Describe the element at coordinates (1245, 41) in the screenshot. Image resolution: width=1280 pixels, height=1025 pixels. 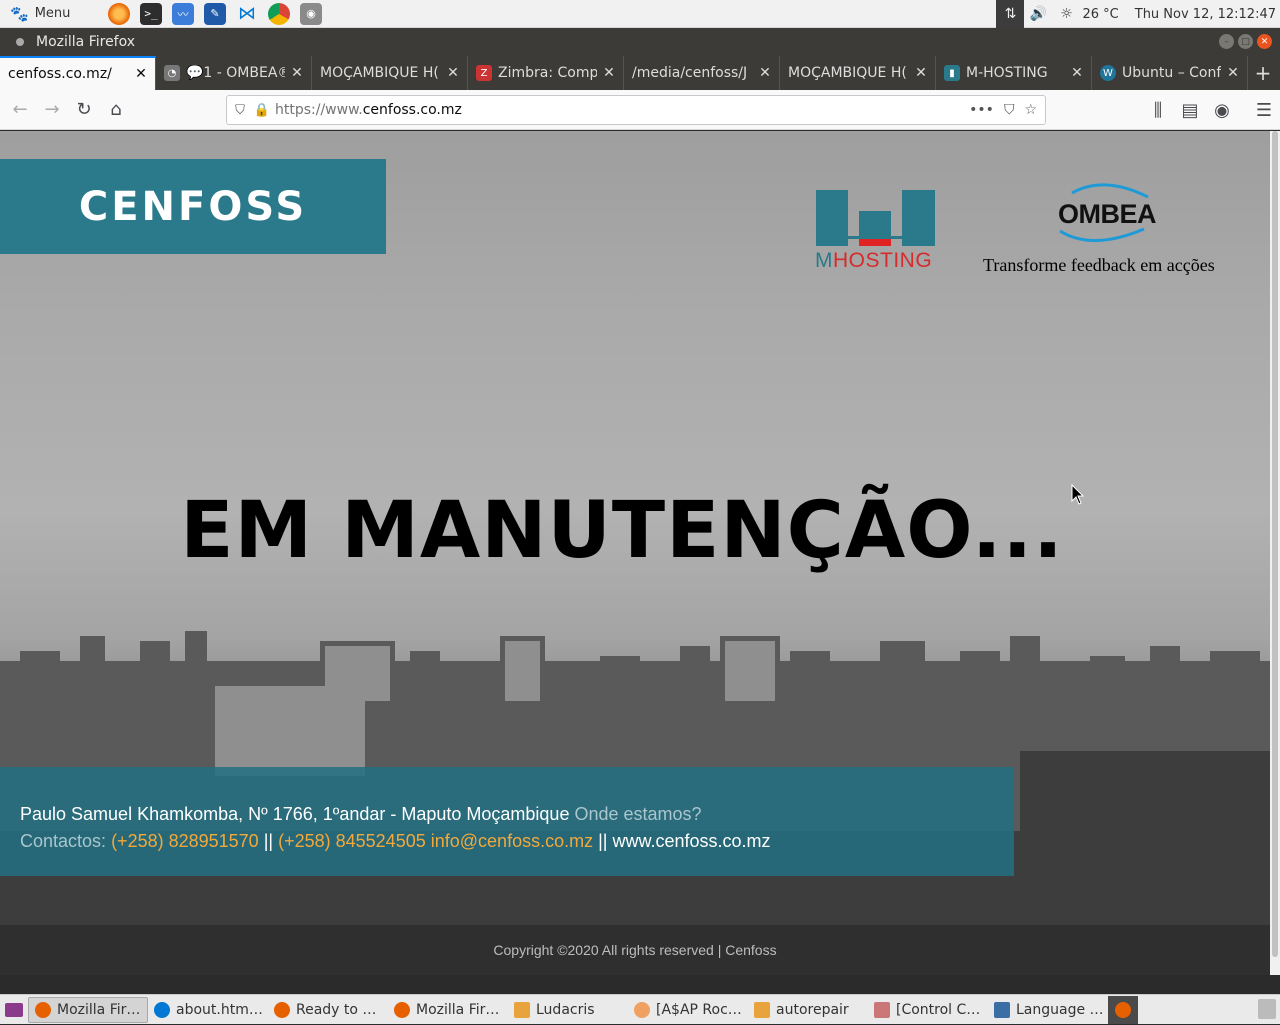
I see `maximize-button: □` at that location.